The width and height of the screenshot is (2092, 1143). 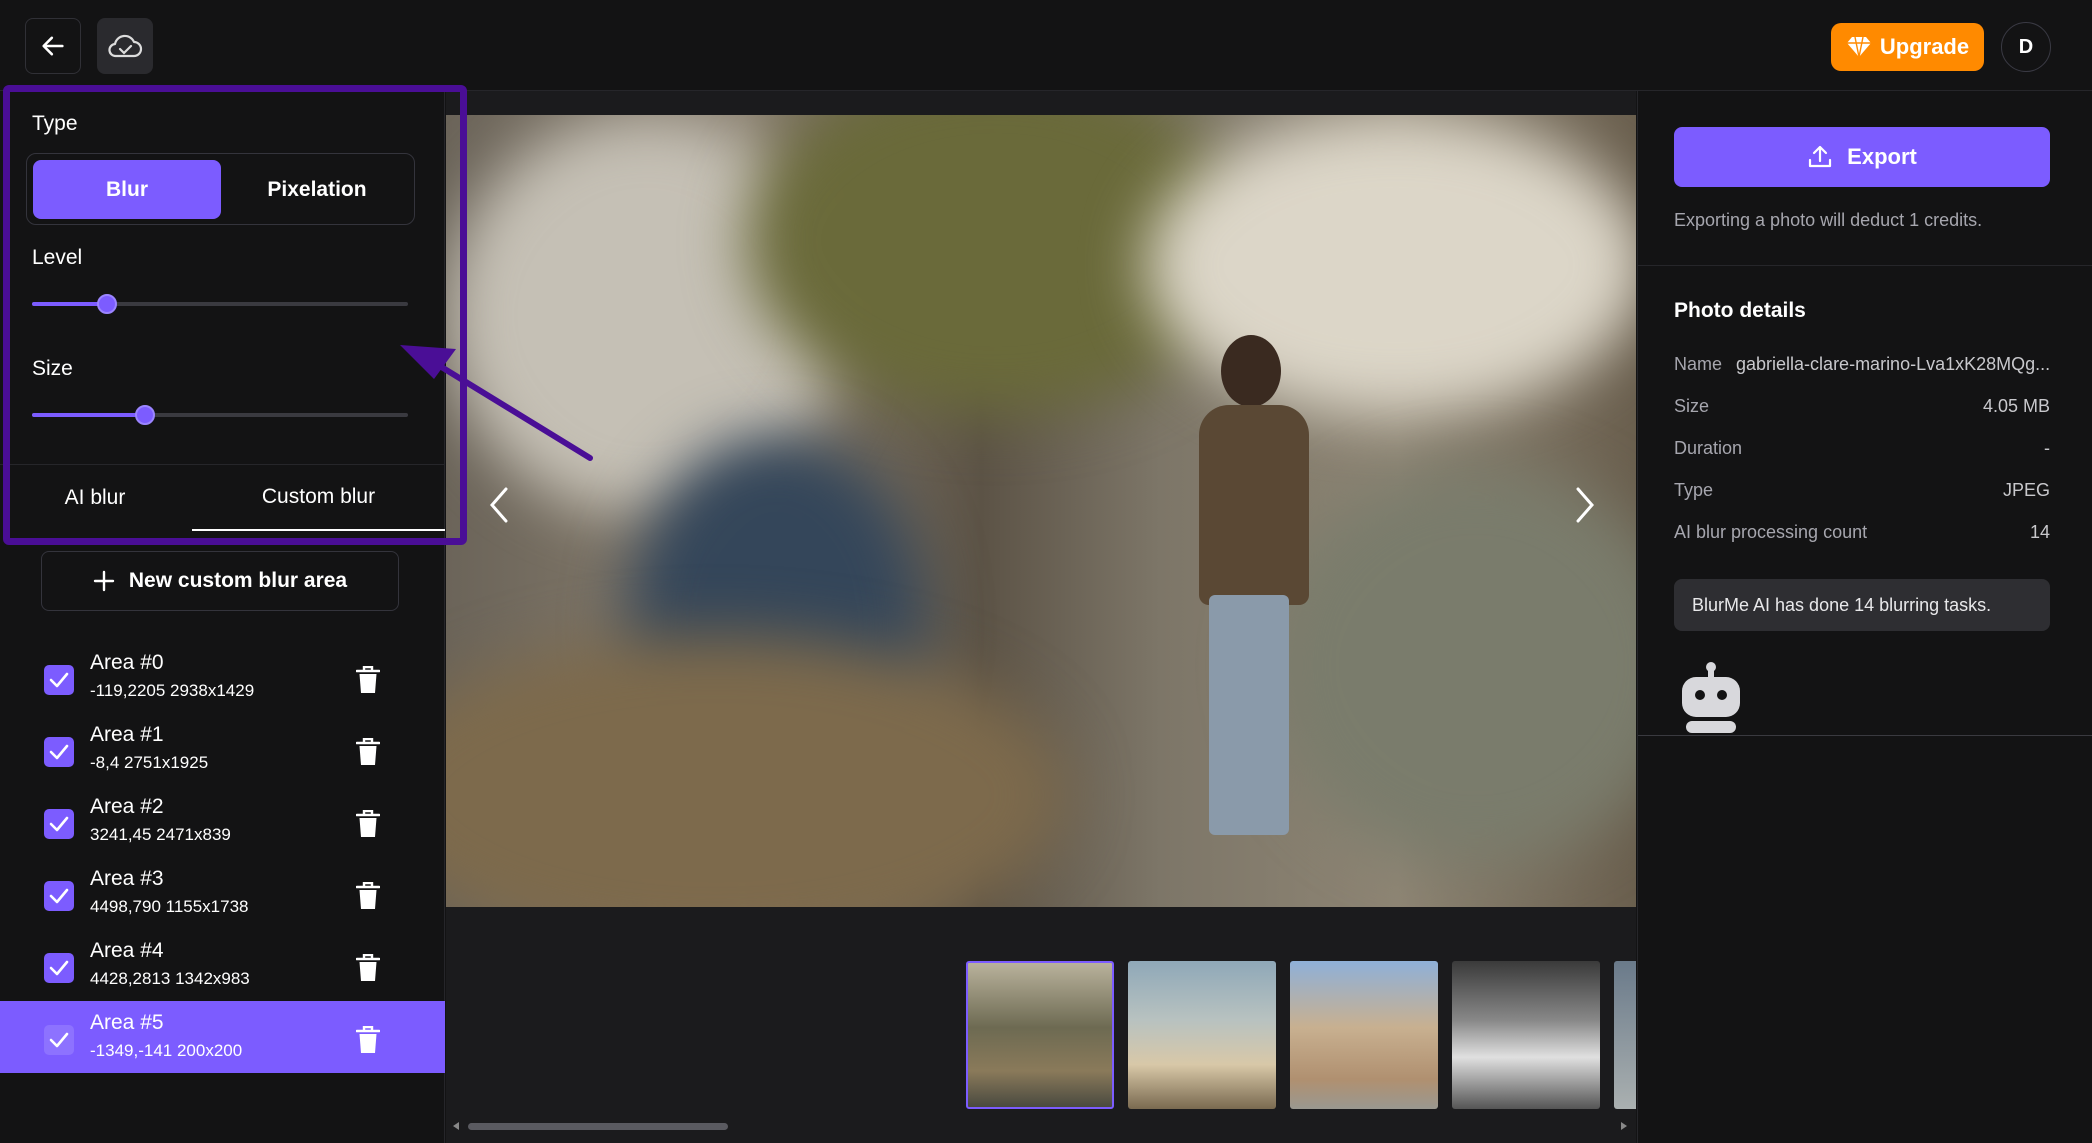 I want to click on arrow-left-icon, so click(x=53, y=46).